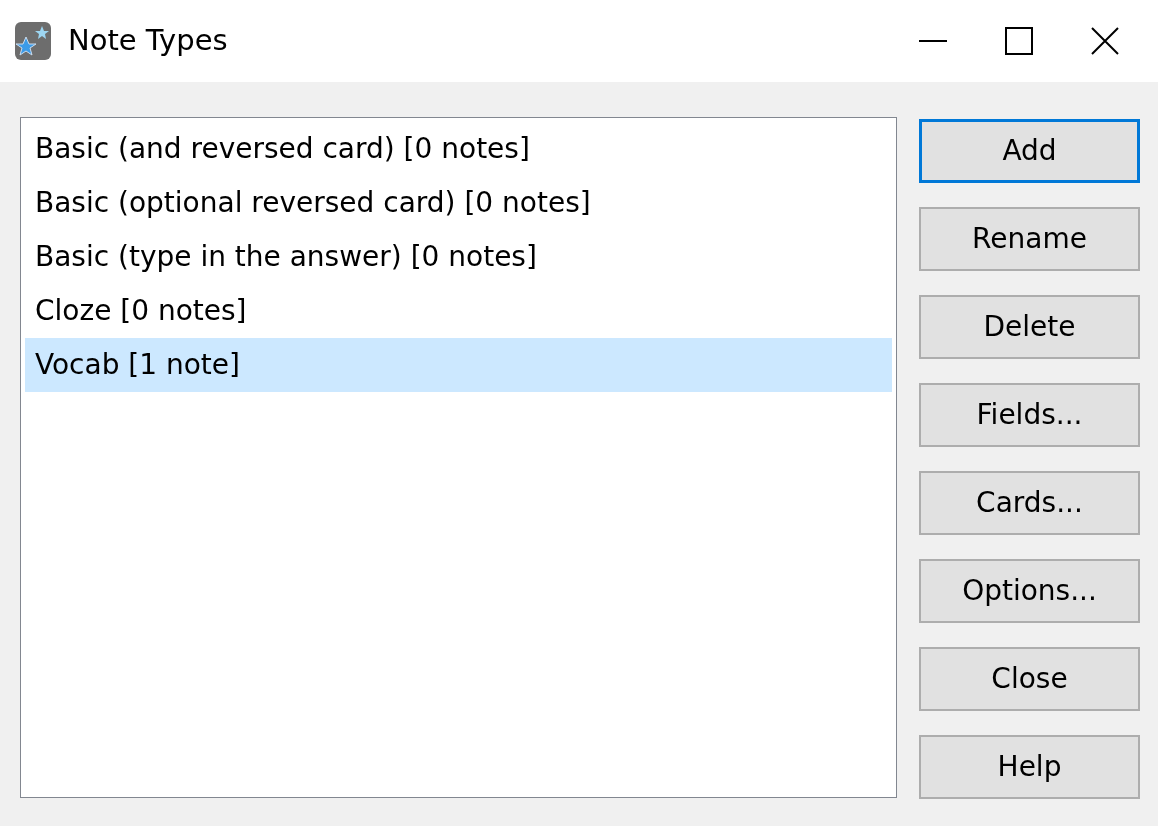 Image resolution: width=1158 pixels, height=826 pixels. What do you see at coordinates (1029, 239) in the screenshot?
I see `dialog-button: Rename` at bounding box center [1029, 239].